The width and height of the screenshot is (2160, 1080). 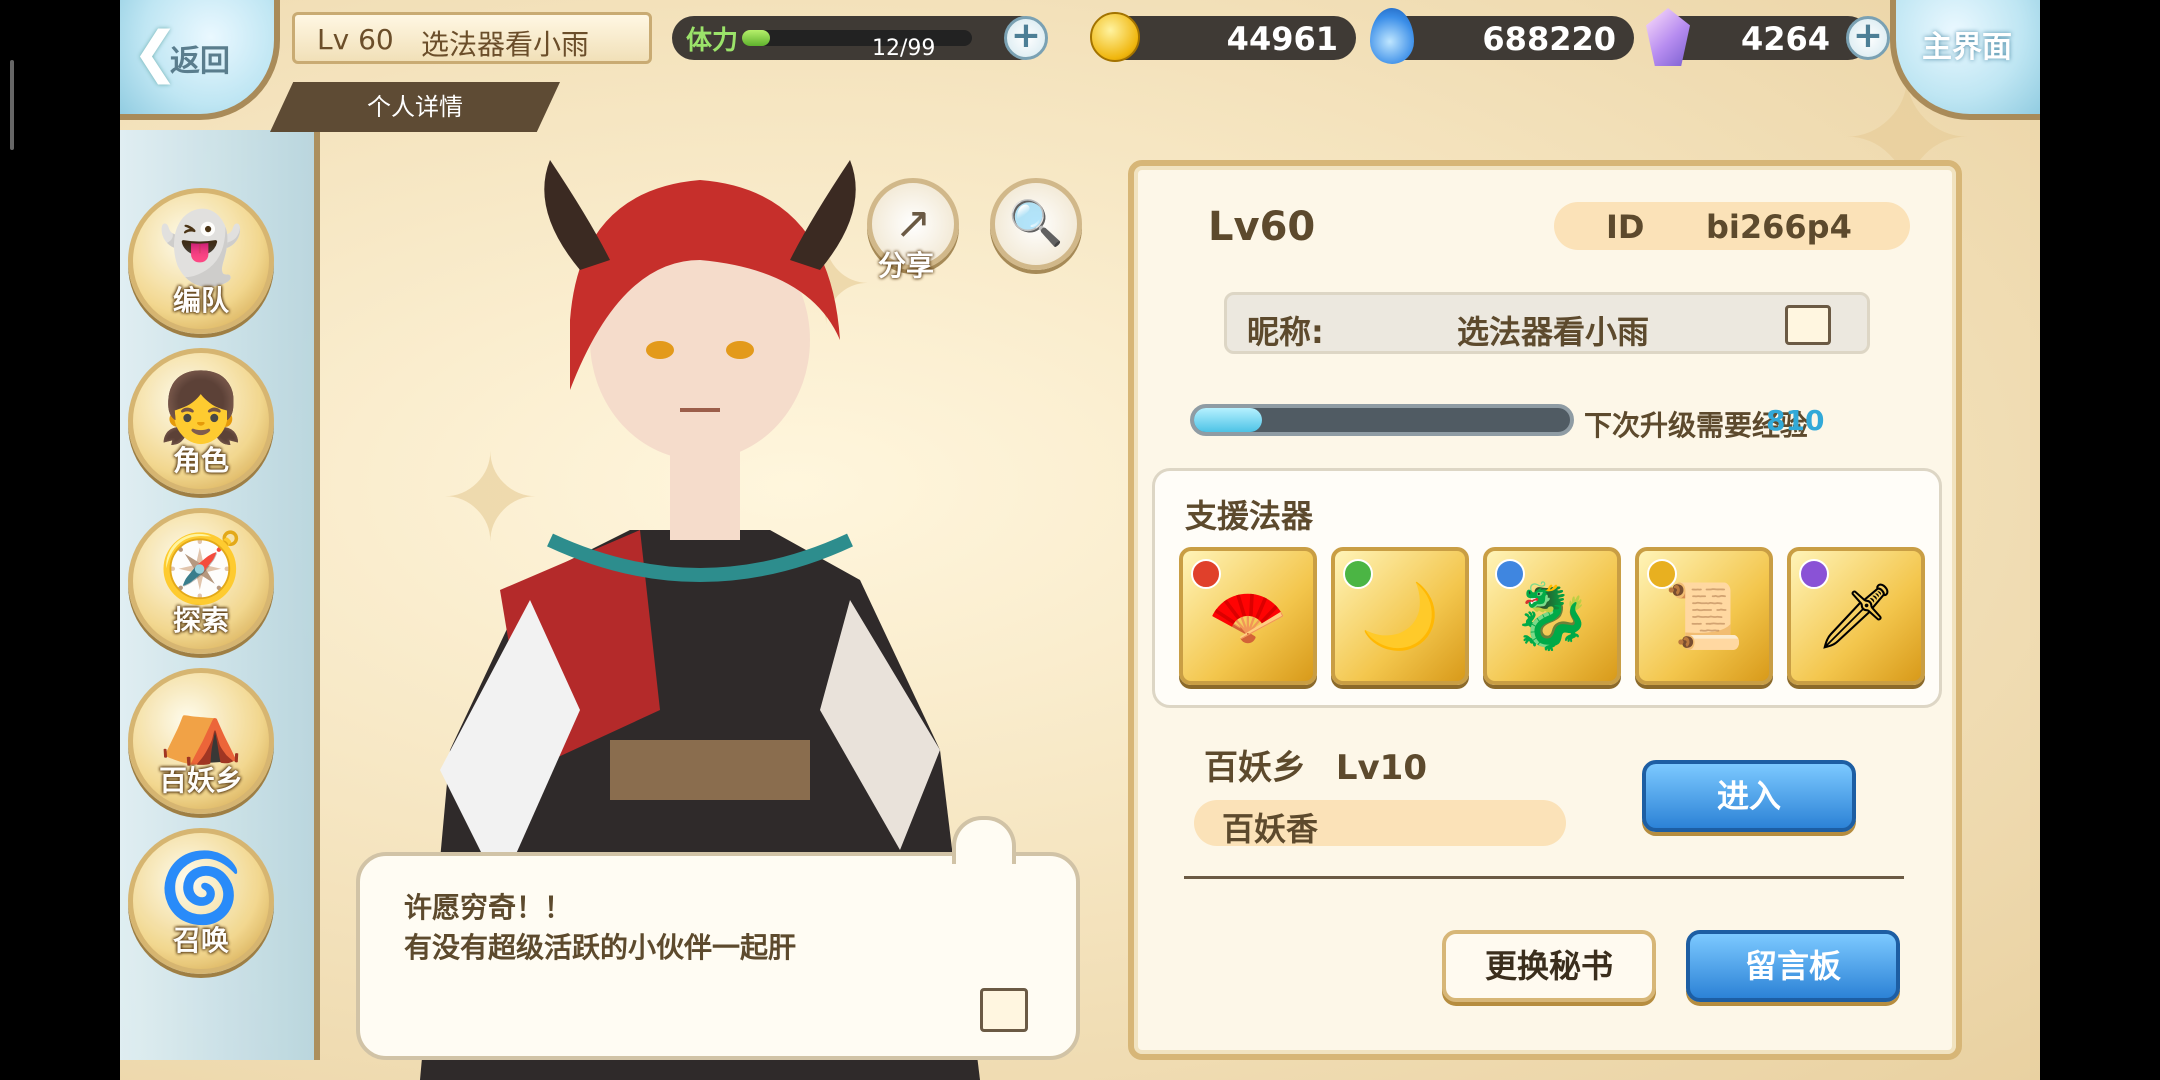 I want to click on soul-fire-value: 688220, so click(x=1549, y=39).